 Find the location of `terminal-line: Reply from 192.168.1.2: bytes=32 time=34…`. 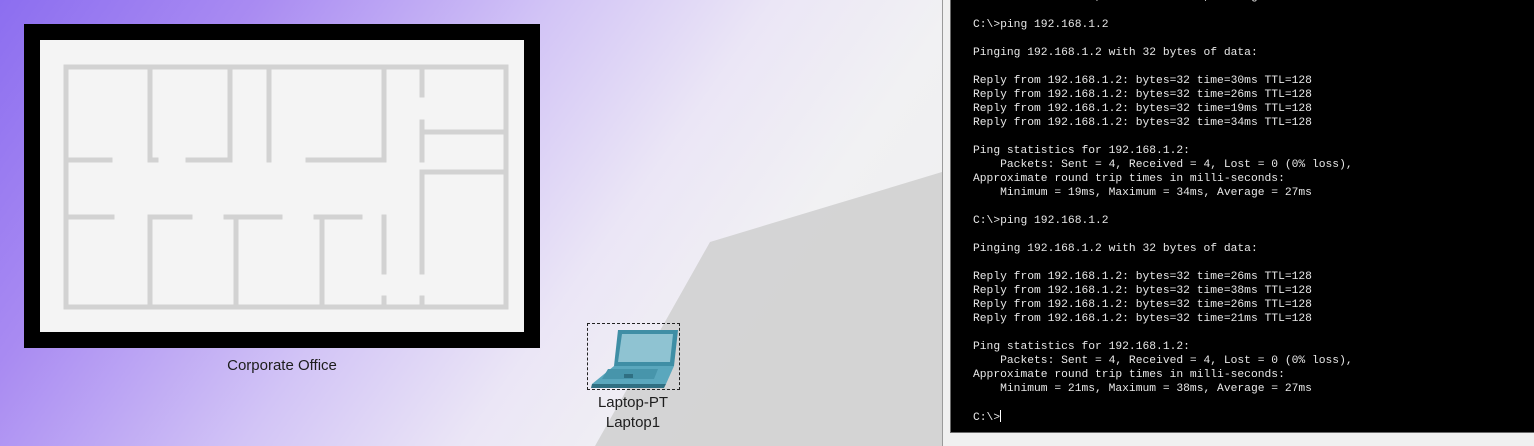

terminal-line: Reply from 192.168.1.2: bytes=32 time=34… is located at coordinates (1142, 123).